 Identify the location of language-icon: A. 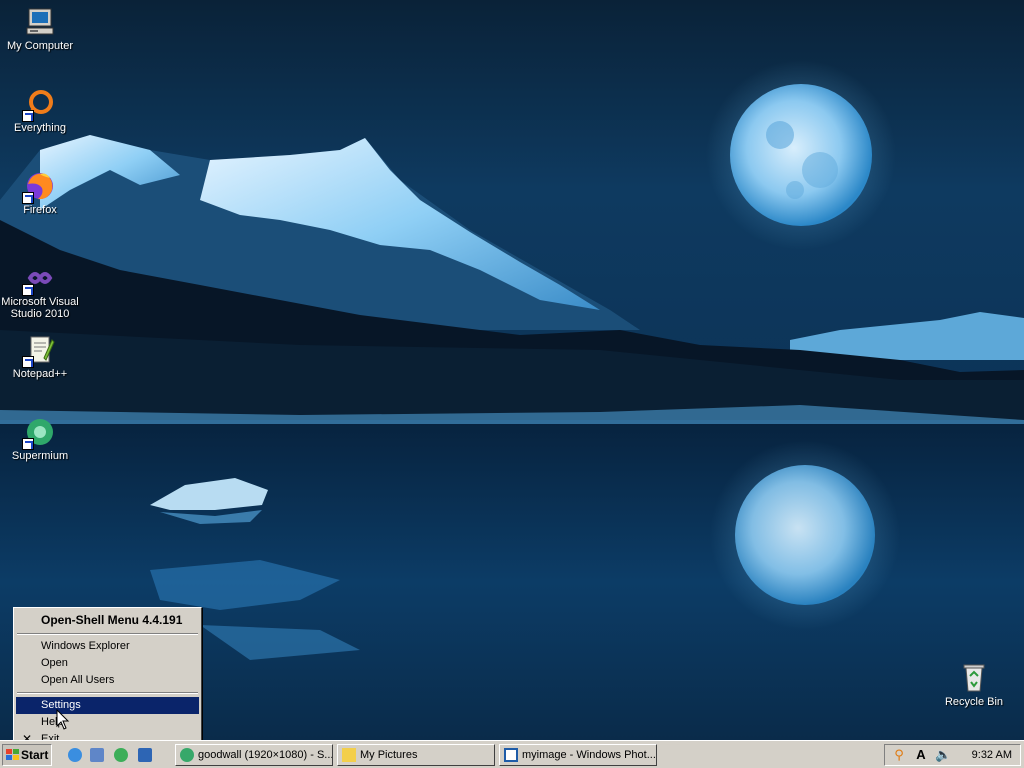
(921, 755).